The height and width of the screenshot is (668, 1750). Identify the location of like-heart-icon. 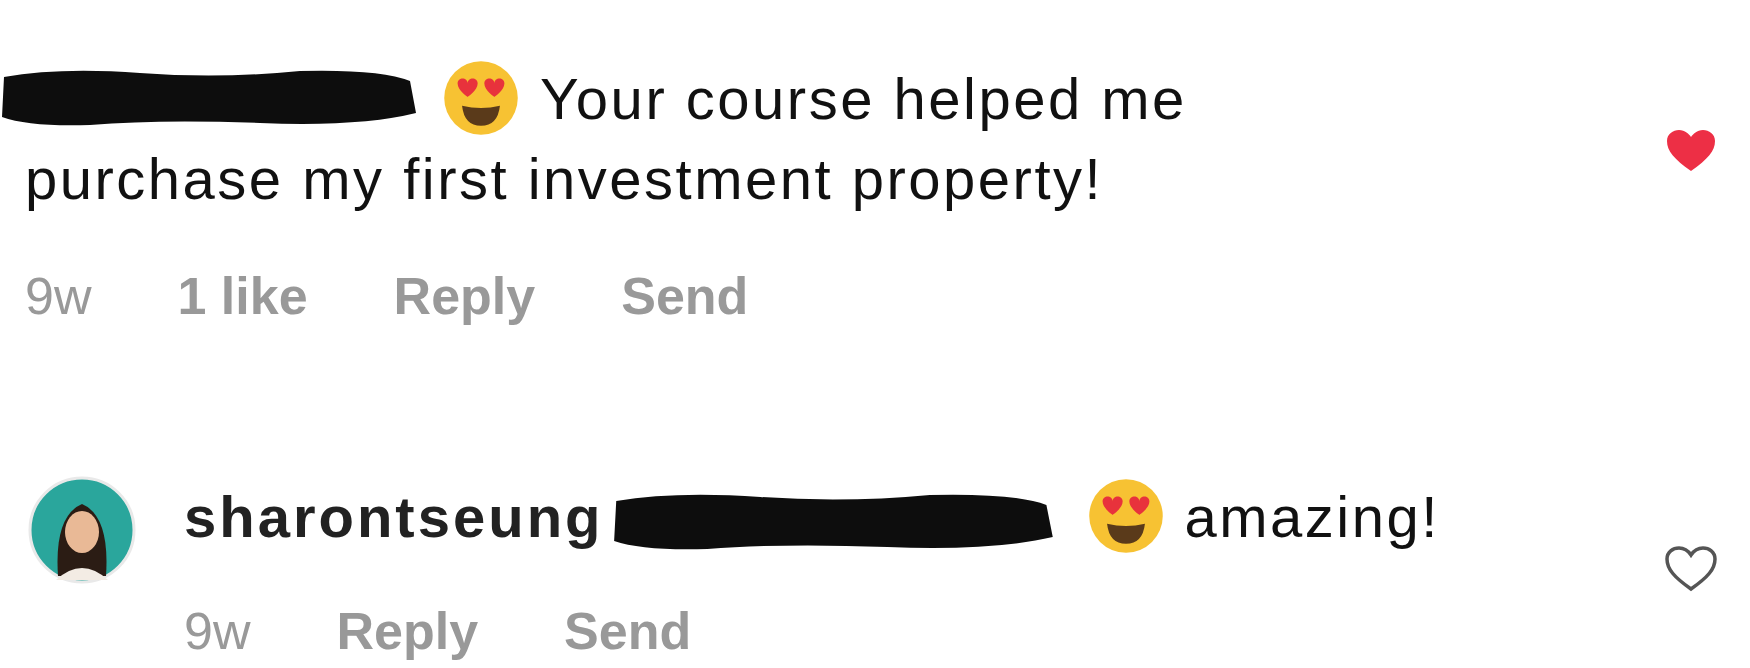
(1691, 569).